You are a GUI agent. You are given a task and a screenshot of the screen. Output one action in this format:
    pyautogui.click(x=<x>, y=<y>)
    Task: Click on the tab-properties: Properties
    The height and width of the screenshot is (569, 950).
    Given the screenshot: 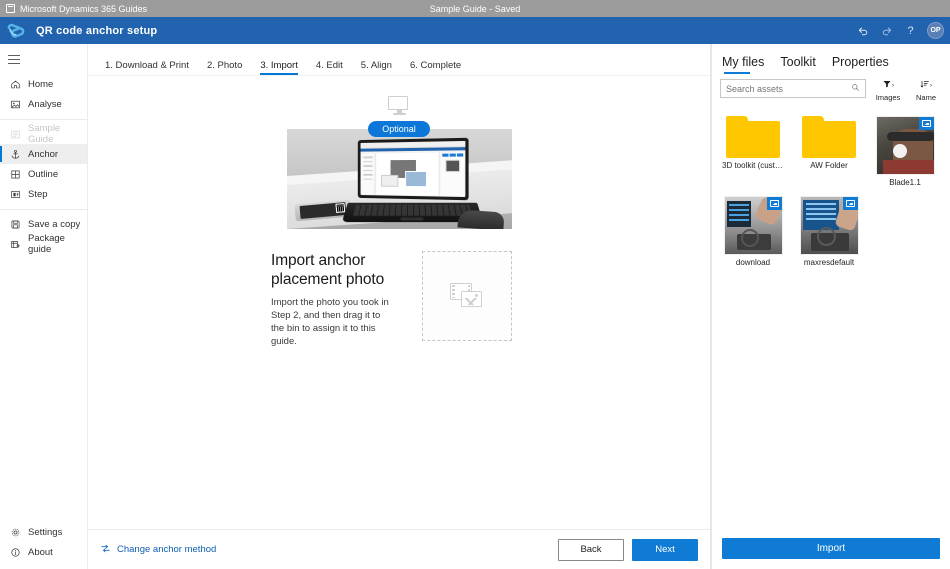 What is the action you would take?
    pyautogui.click(x=860, y=64)
    